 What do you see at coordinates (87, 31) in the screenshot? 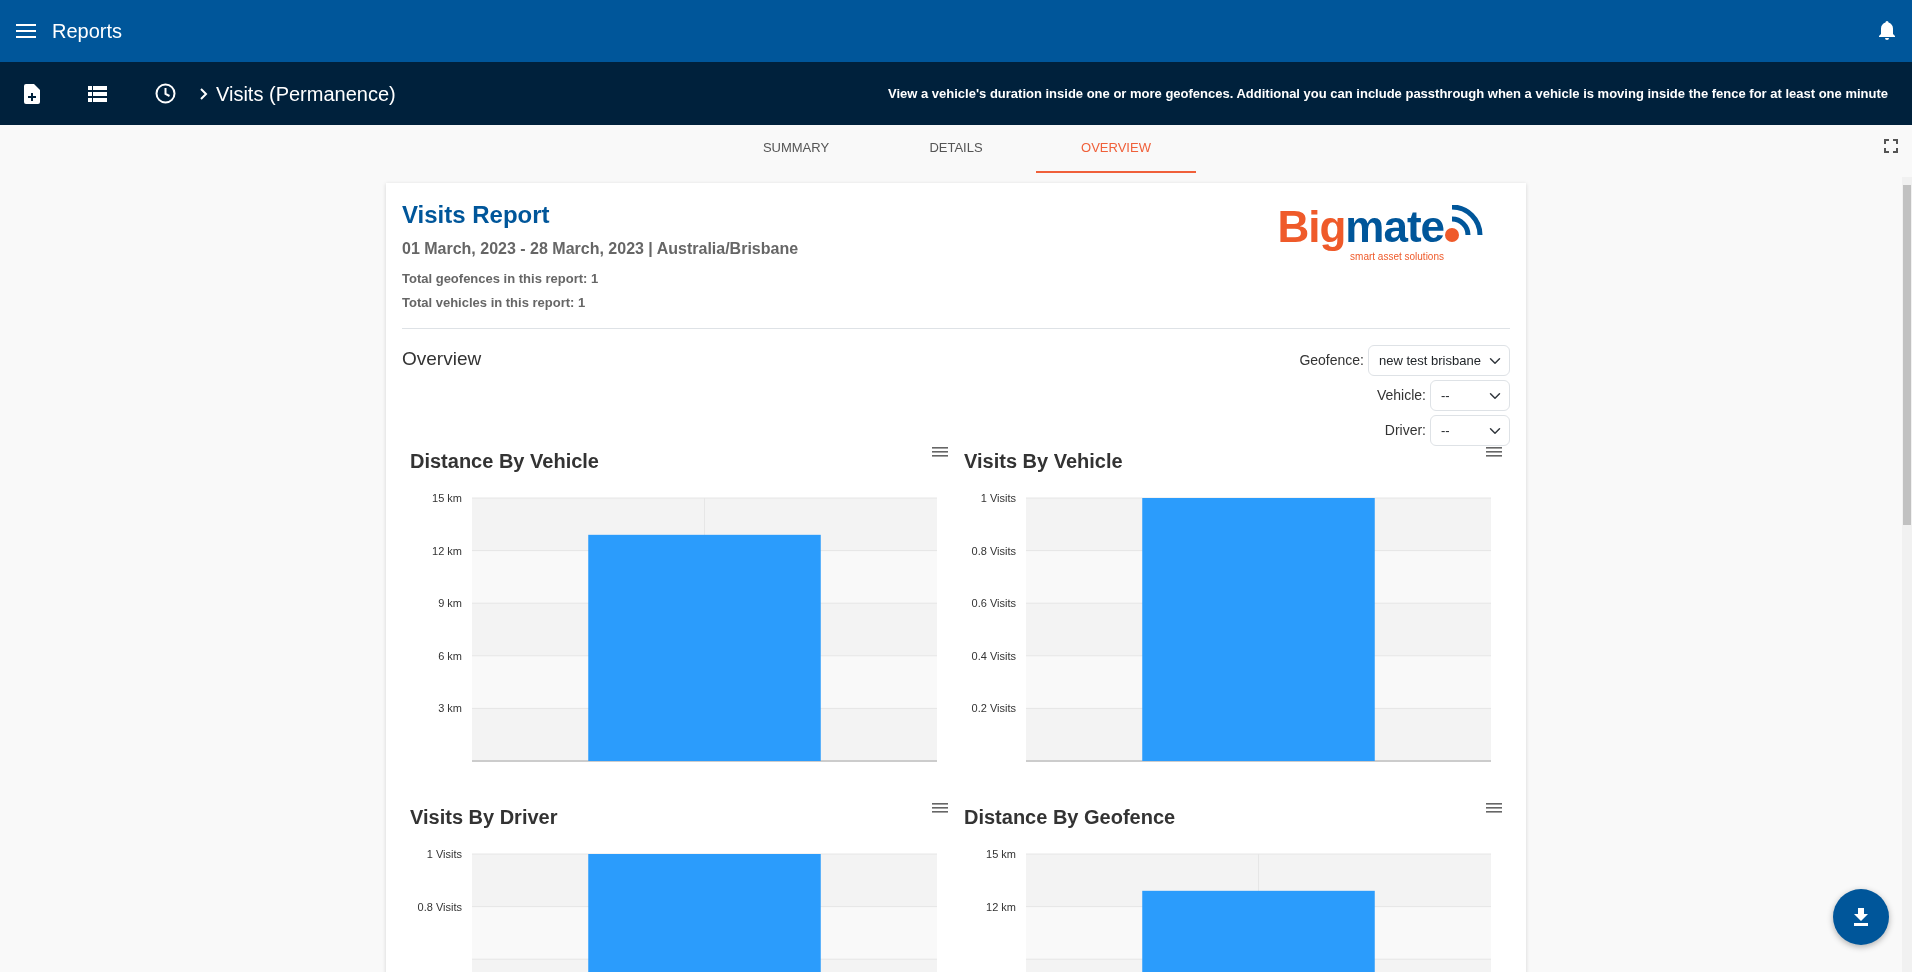
I see `page-title: Reports` at bounding box center [87, 31].